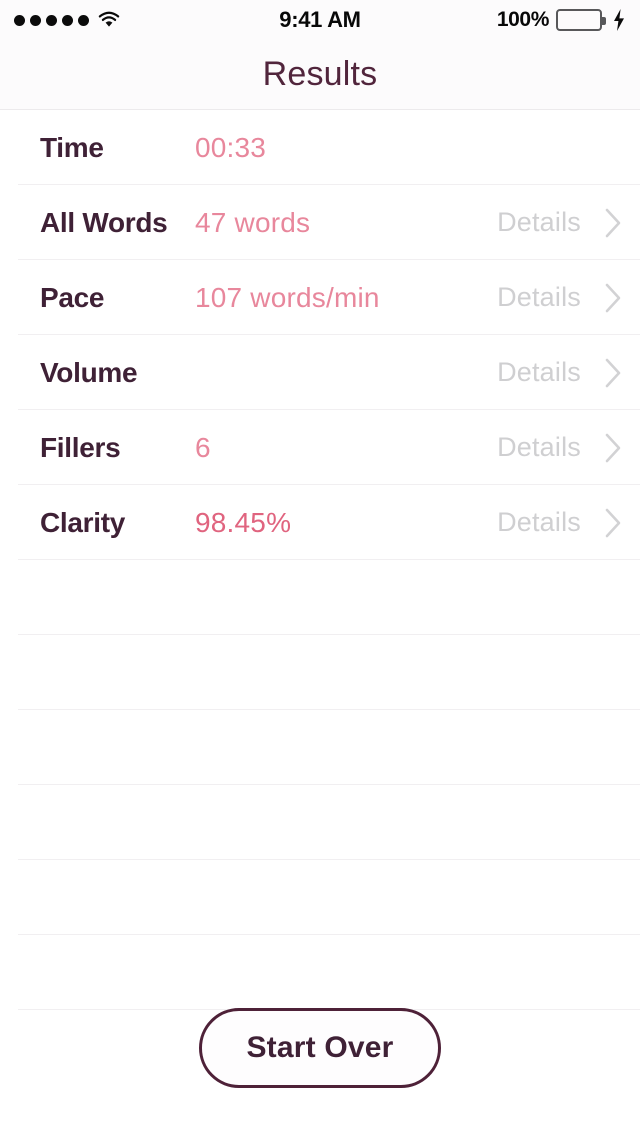 The width and height of the screenshot is (640, 1138). I want to click on row-label: Fillers, so click(80, 447).